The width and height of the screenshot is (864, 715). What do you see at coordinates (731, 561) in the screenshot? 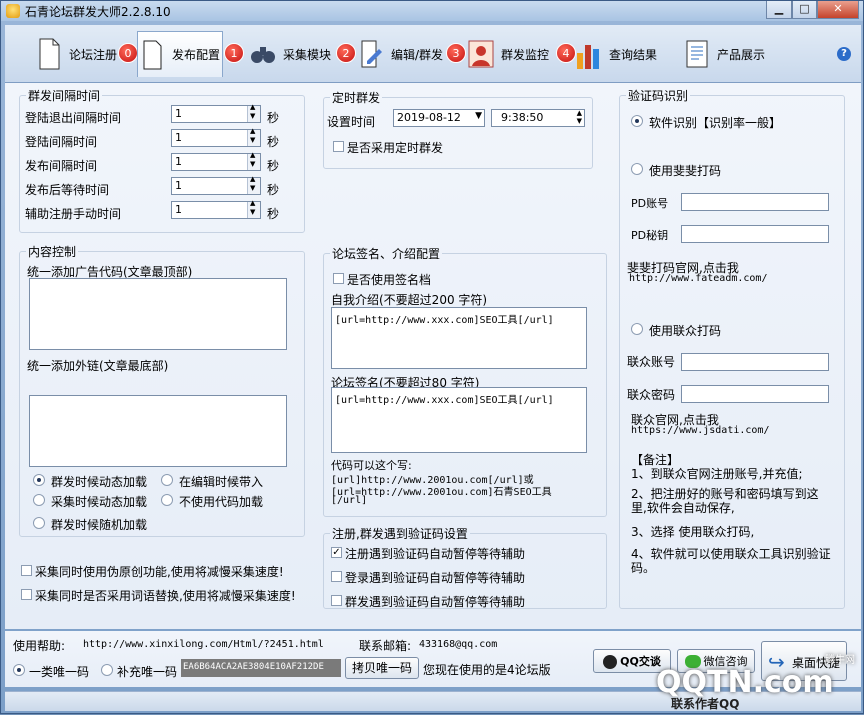
I see `note-line: 4、软件就可以使用联众工具识别验证码。` at bounding box center [731, 561].